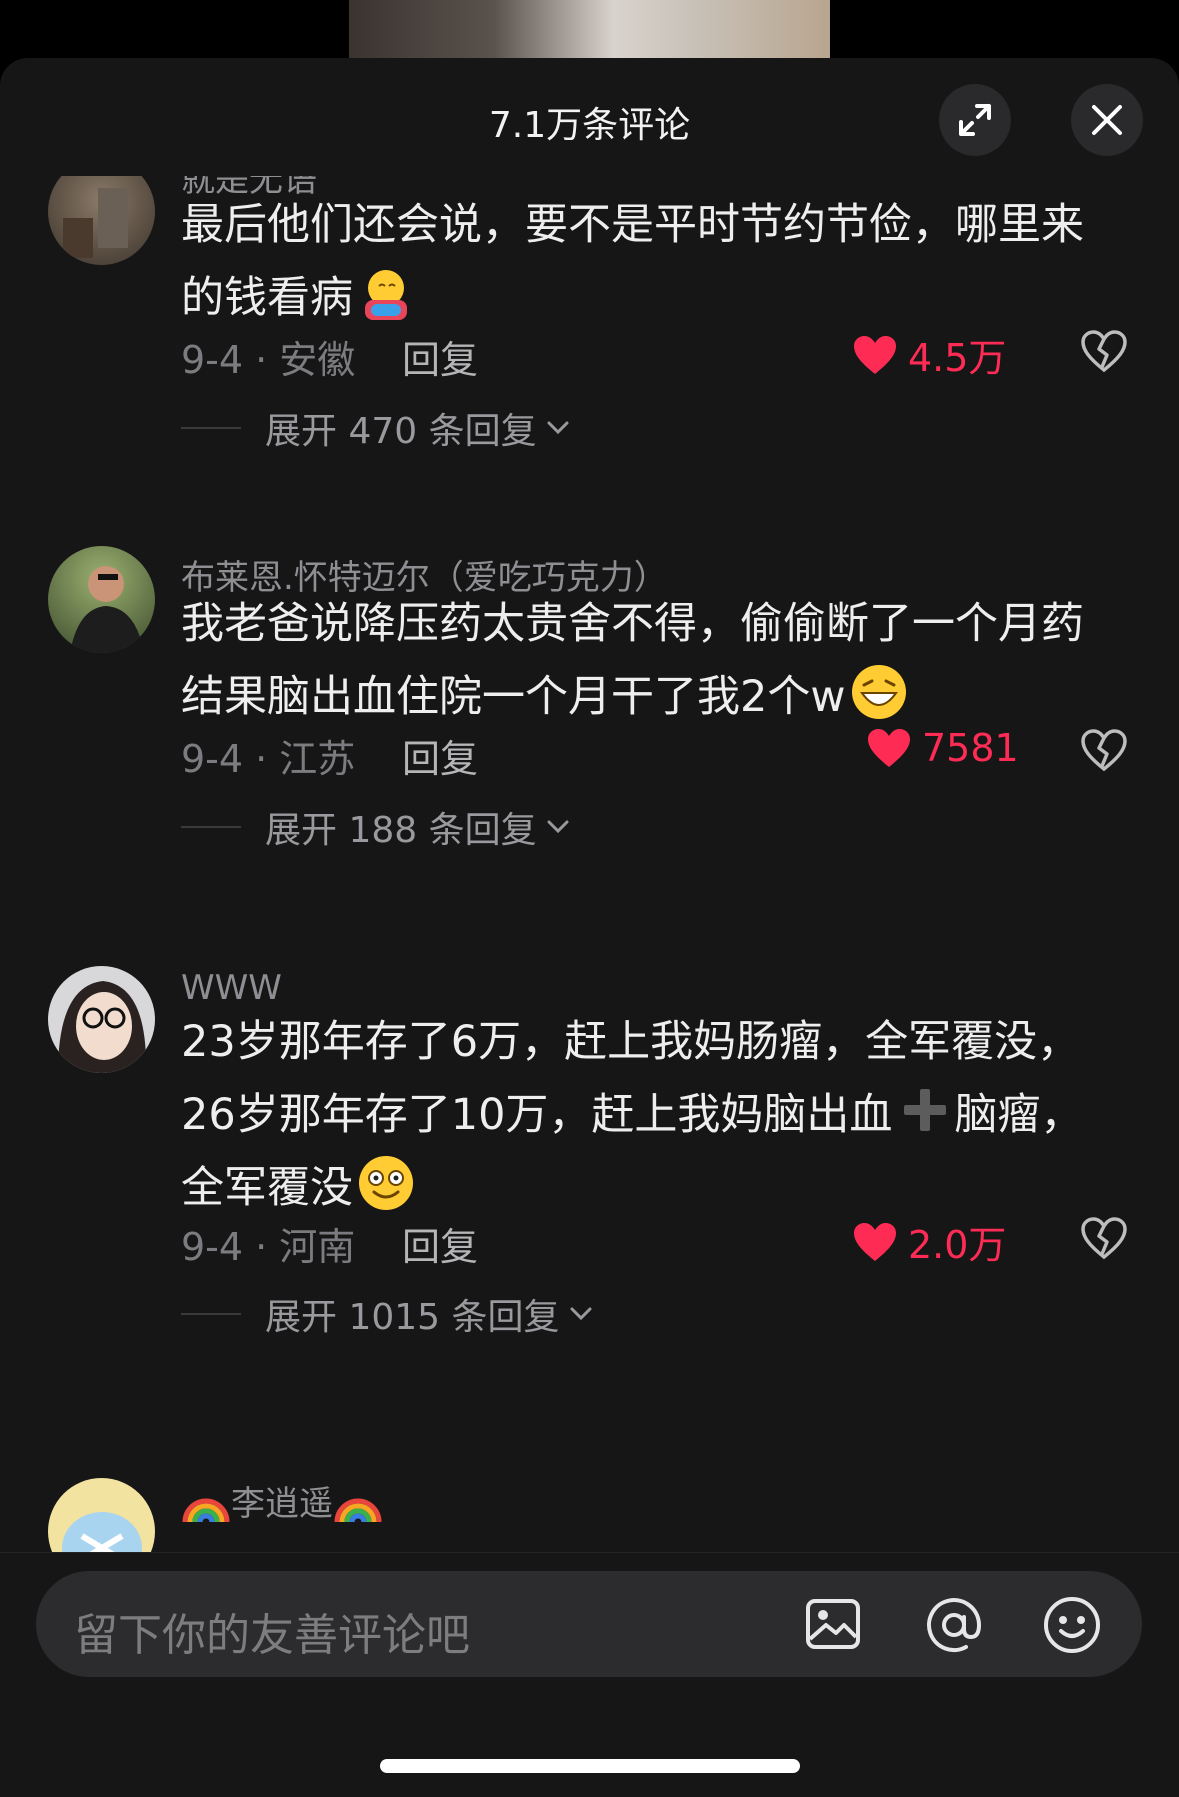 This screenshot has width=1179, height=1797. I want to click on close-icon, so click(1107, 120).